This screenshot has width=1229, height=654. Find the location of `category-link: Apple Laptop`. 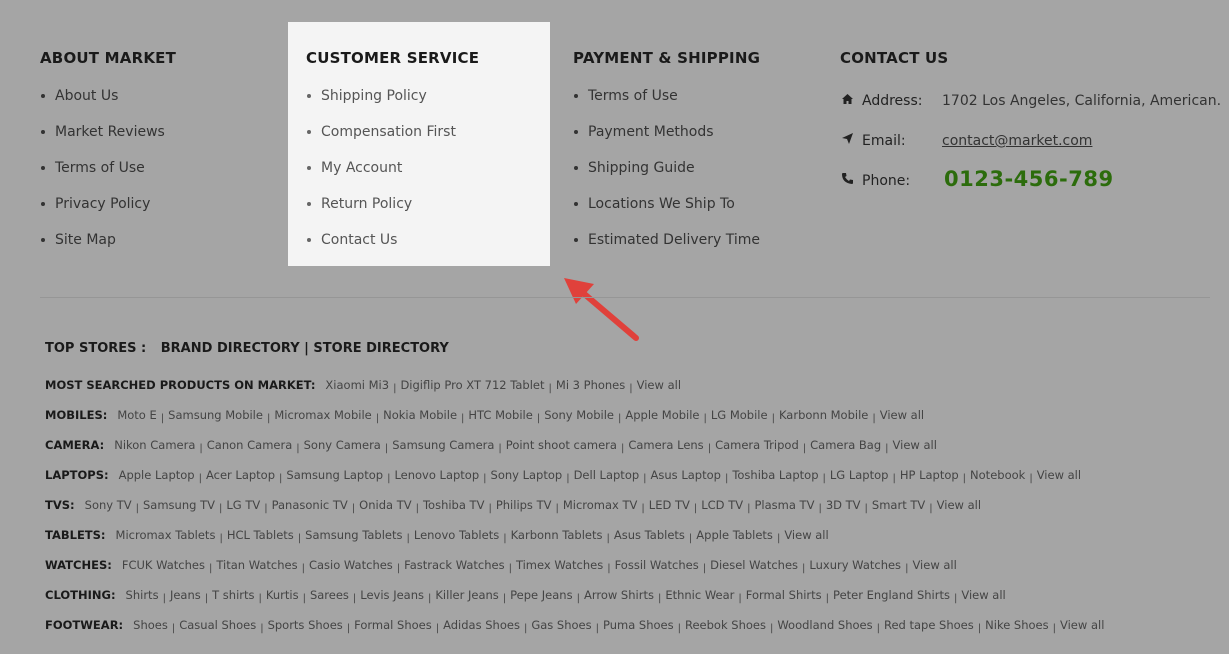

category-link: Apple Laptop is located at coordinates (157, 475).